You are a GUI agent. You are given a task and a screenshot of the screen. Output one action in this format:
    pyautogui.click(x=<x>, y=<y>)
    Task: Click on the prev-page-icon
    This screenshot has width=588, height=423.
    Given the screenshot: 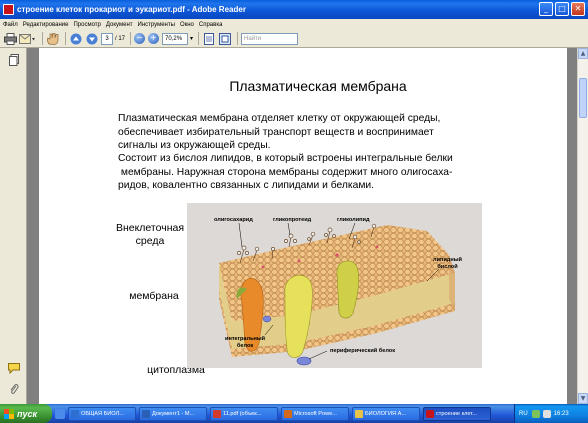 What is the action you would take?
    pyautogui.click(x=76, y=39)
    